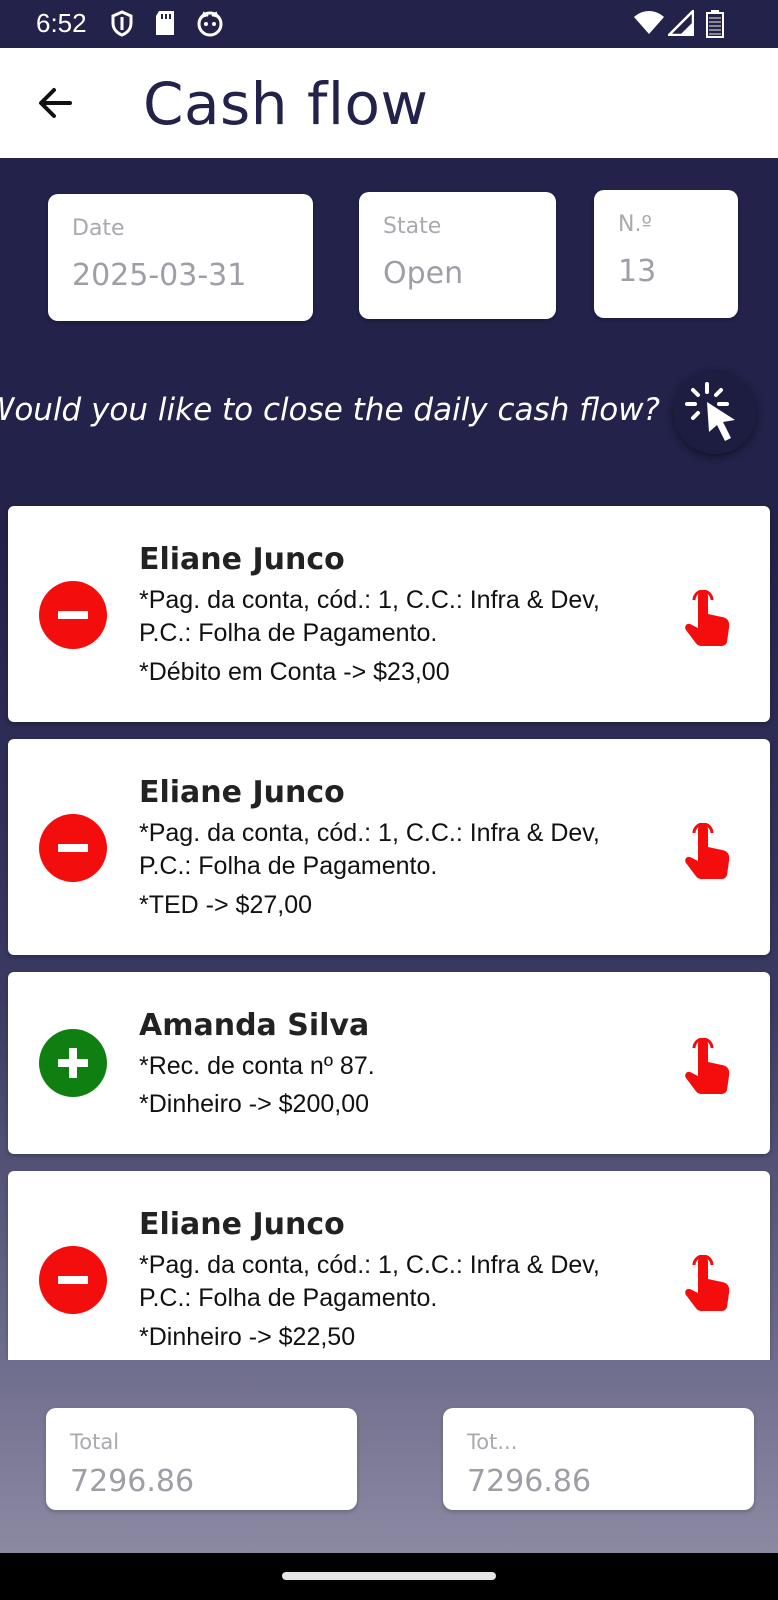 This screenshot has height=1600, width=778. I want to click on state-field: State Open, so click(457, 255).